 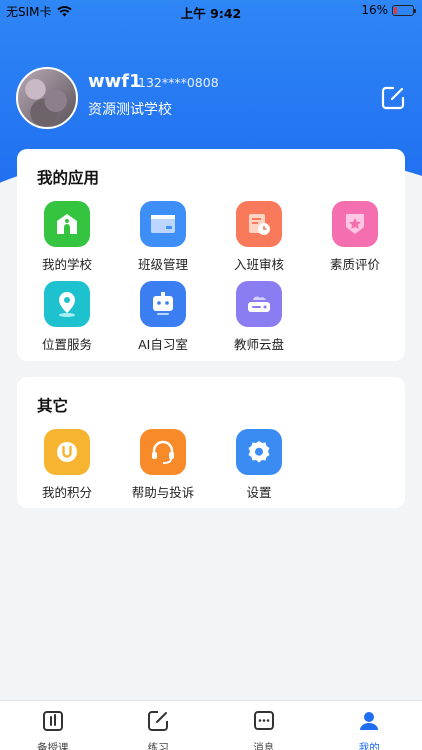 I want to click on tab-label: 我的, so click(x=369, y=746).